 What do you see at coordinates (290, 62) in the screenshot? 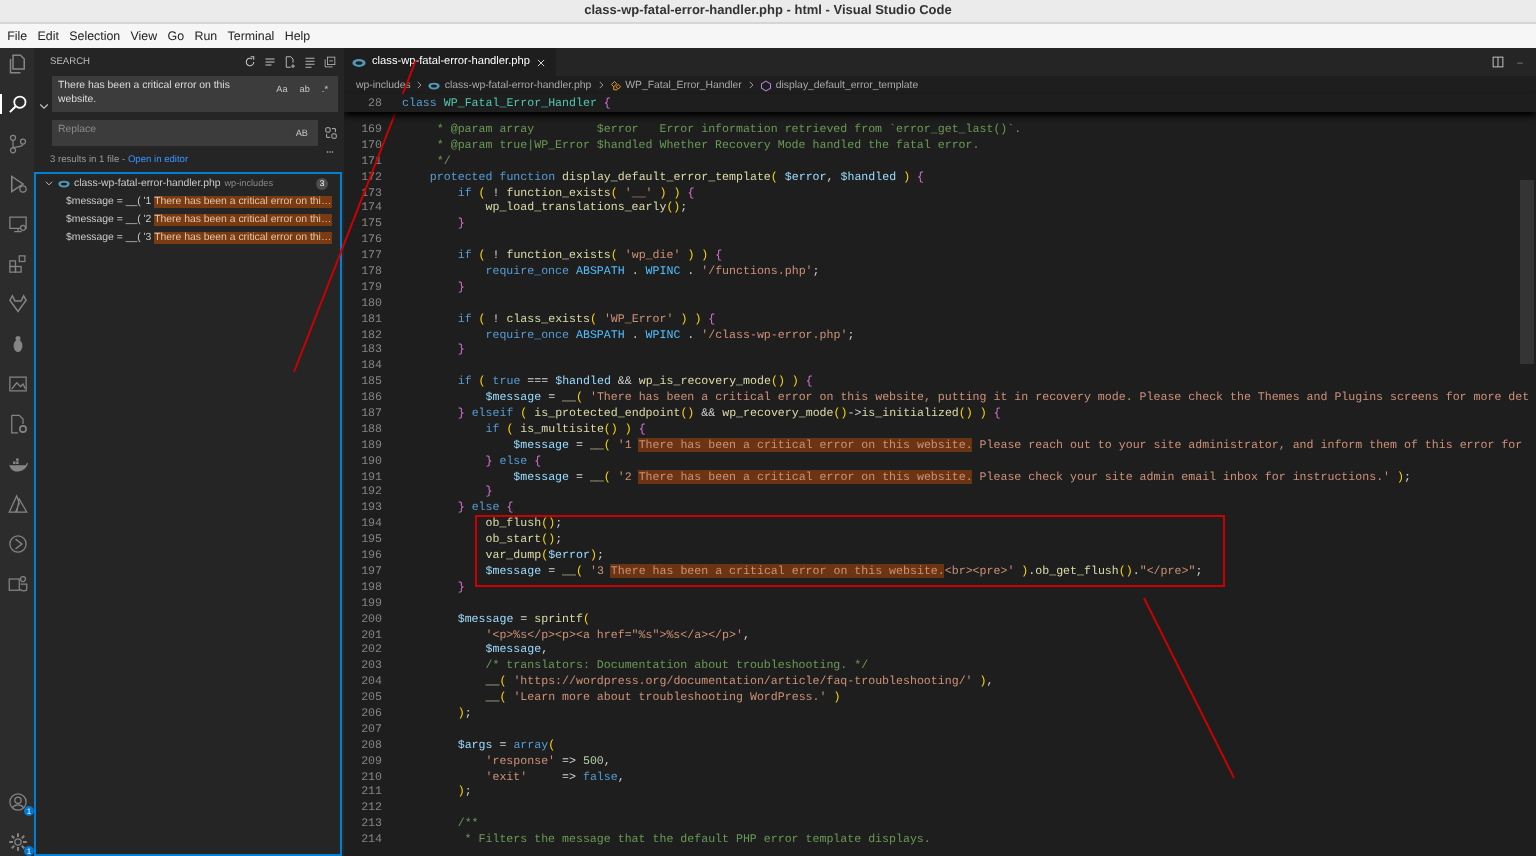
I see `new-file-icon` at bounding box center [290, 62].